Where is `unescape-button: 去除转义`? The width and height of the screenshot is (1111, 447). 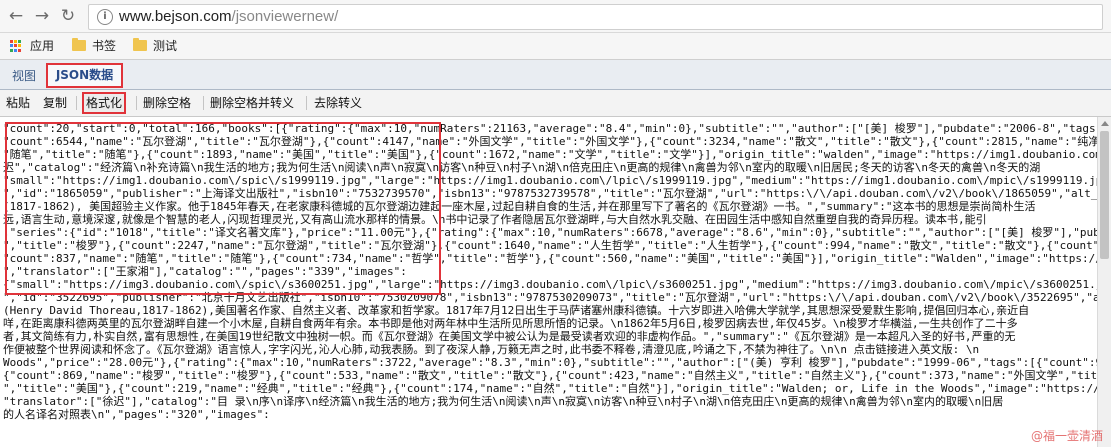
unescape-button: 去除转义 is located at coordinates (338, 103).